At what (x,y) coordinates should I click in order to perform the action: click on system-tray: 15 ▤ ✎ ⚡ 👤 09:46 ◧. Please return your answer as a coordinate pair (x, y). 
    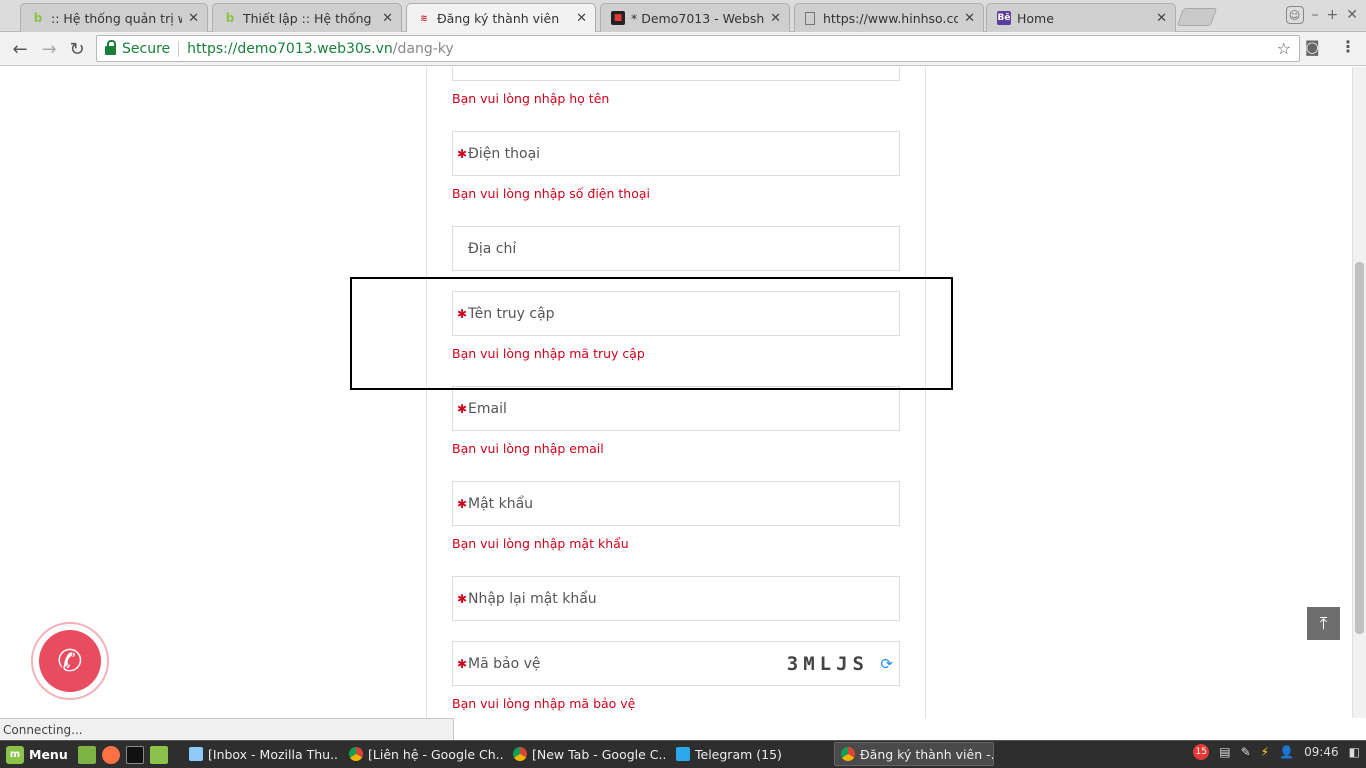
    Looking at the image, I should click on (1276, 752).